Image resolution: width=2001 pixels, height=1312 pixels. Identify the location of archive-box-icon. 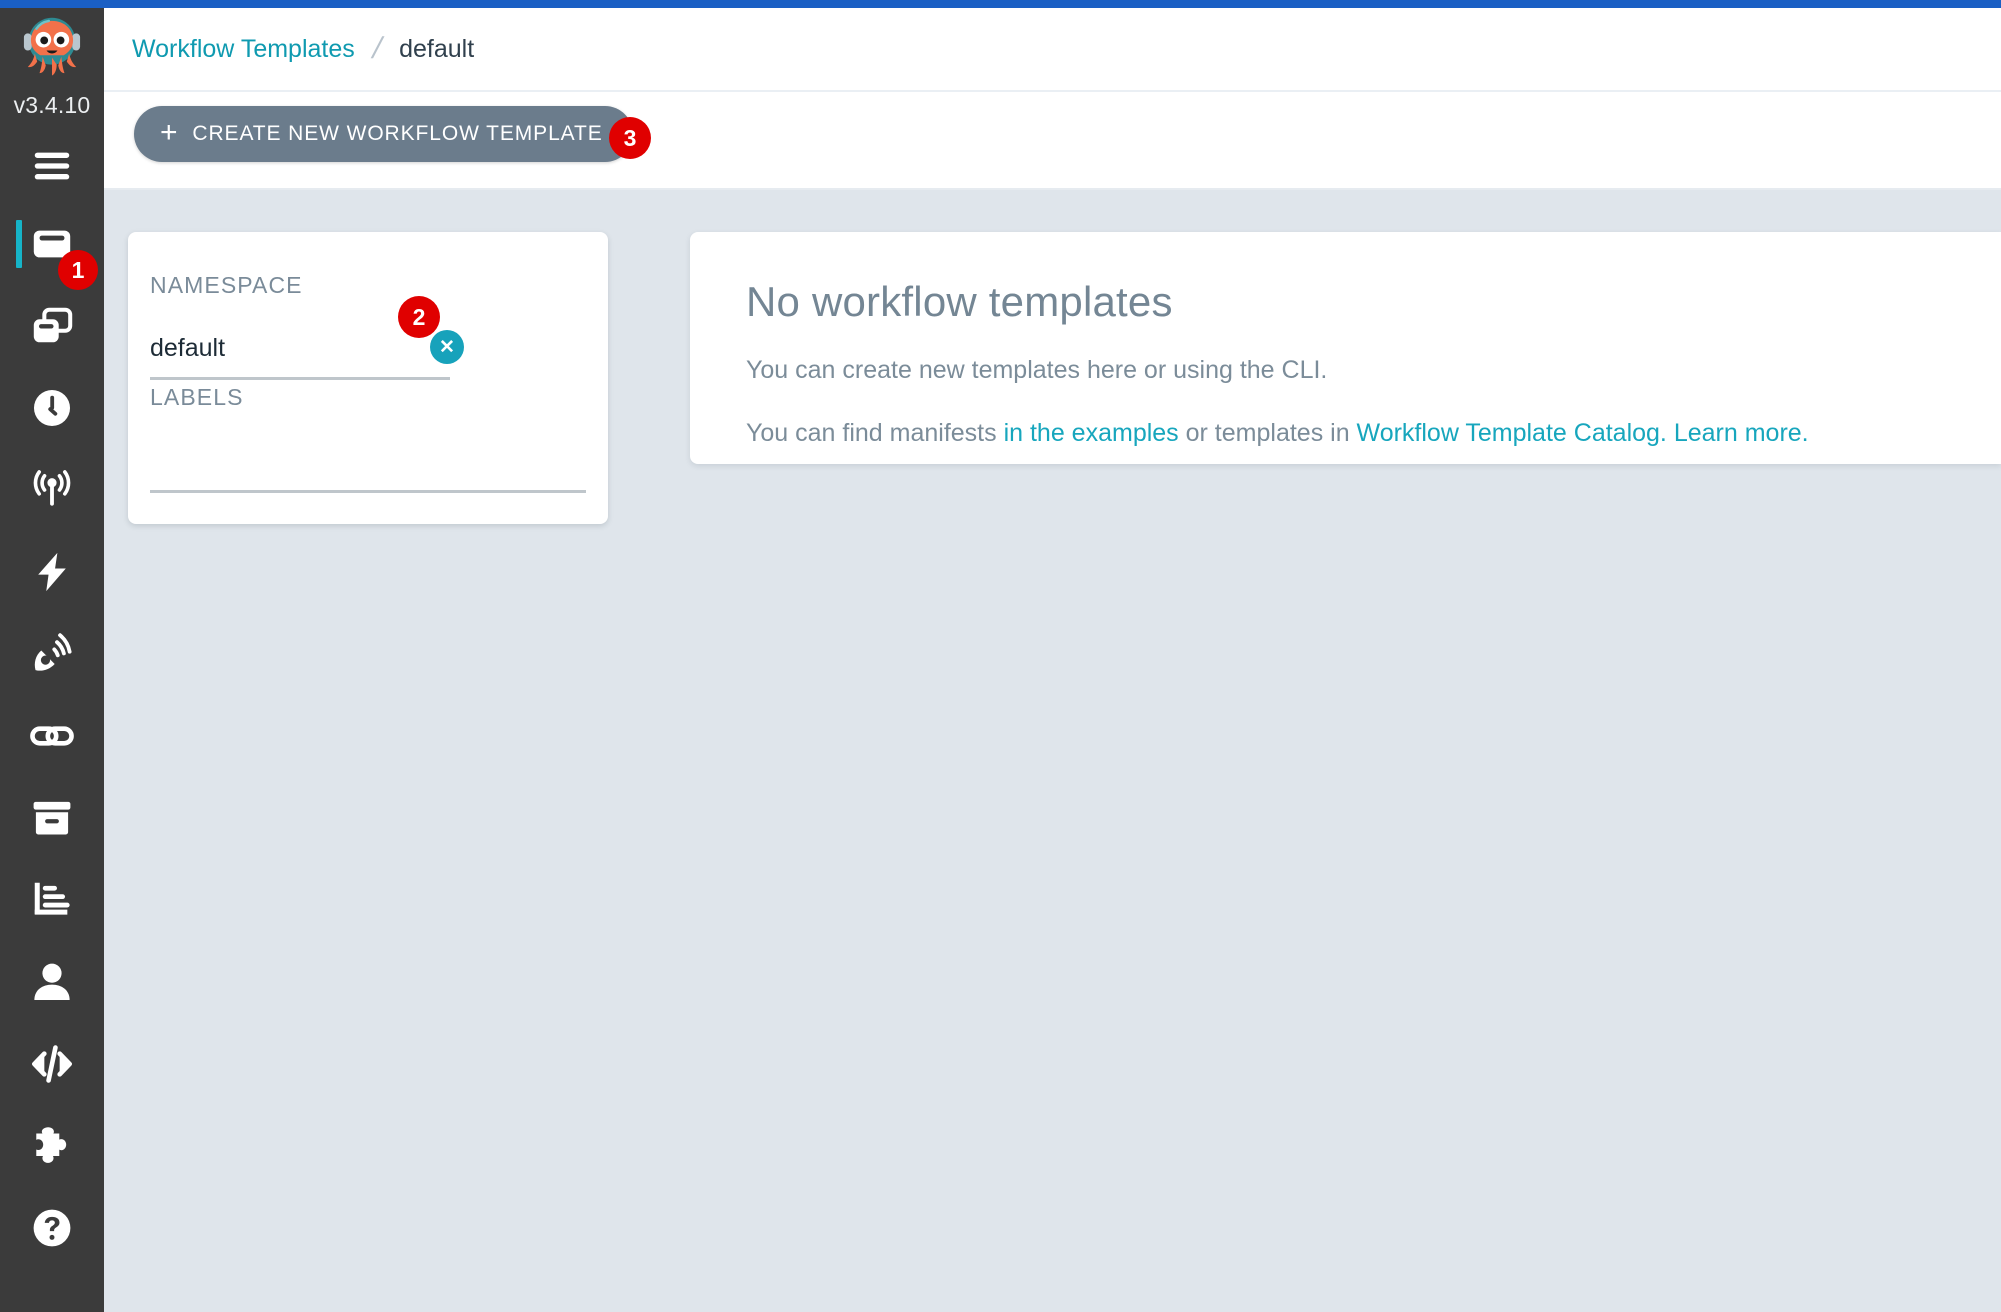
(52, 818).